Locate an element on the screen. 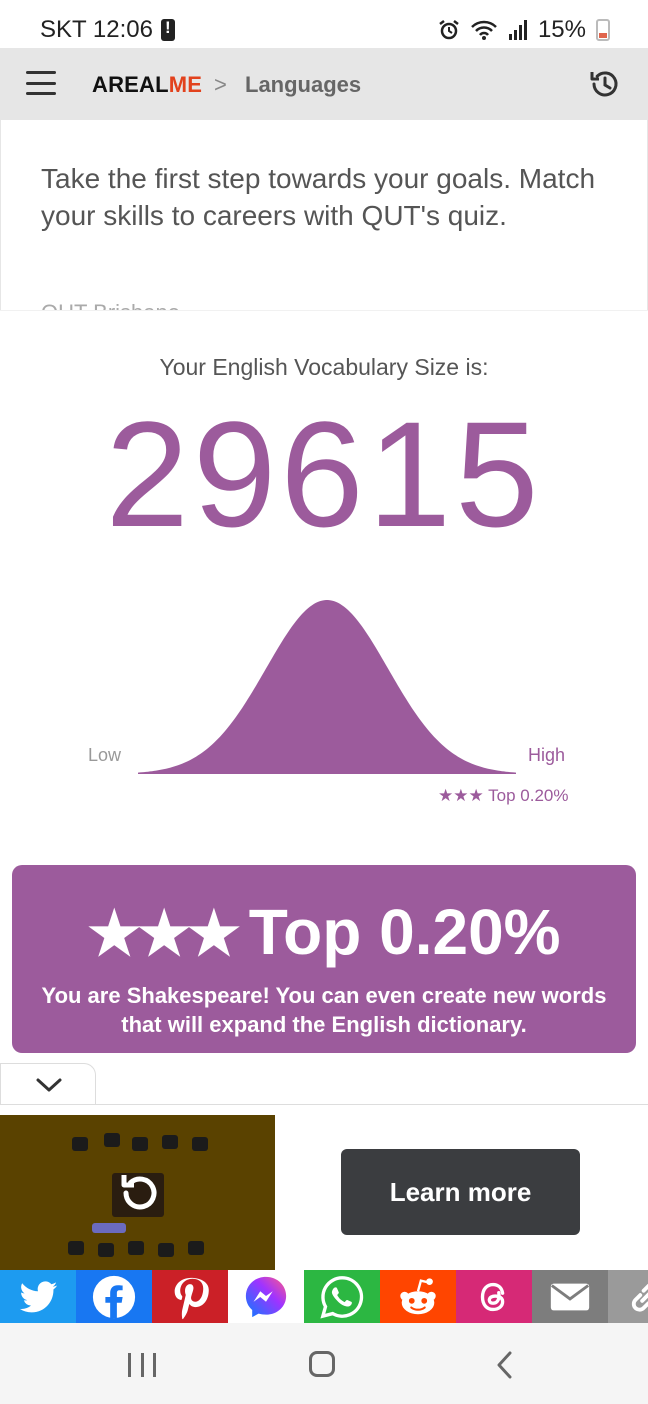 The width and height of the screenshot is (648, 1404). game-tag is located at coordinates (109, 1228).